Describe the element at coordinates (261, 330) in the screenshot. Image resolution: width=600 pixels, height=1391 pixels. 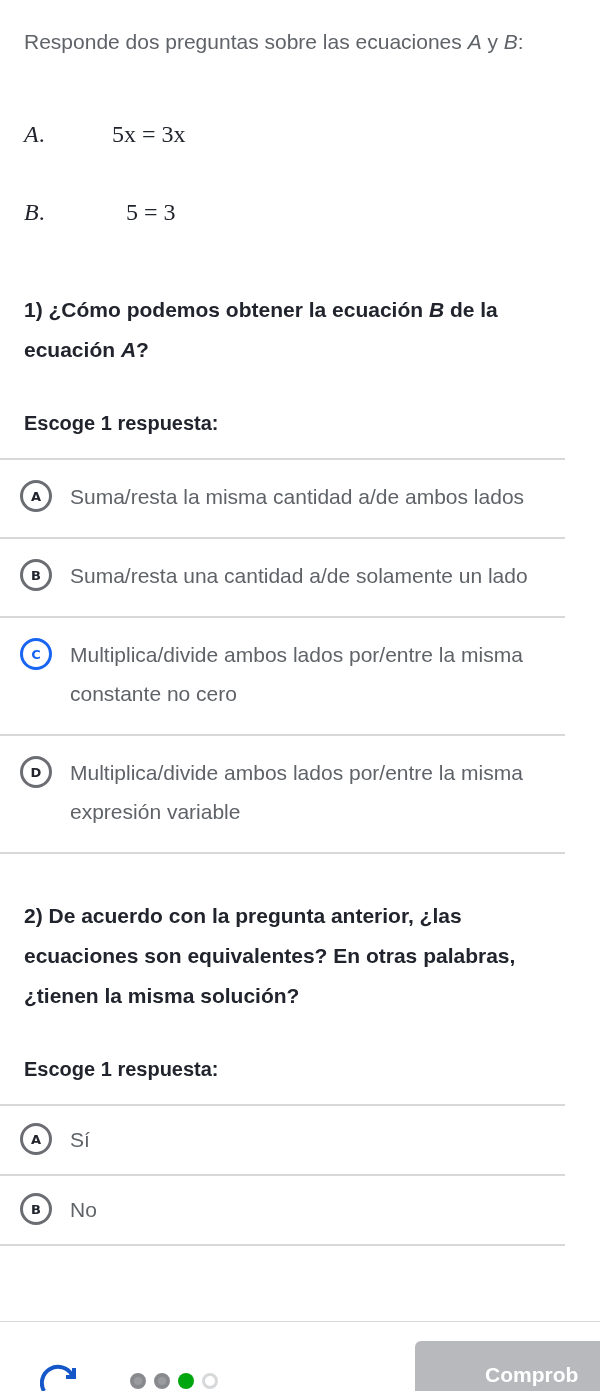
I see `question-text: 1) ¿Cómo podemos obtener la ecuación B de la ecuación A?` at that location.